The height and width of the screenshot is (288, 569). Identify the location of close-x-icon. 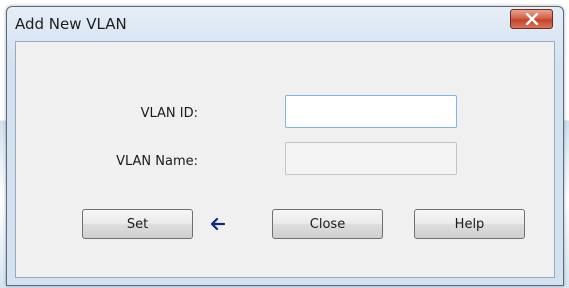
(531, 19).